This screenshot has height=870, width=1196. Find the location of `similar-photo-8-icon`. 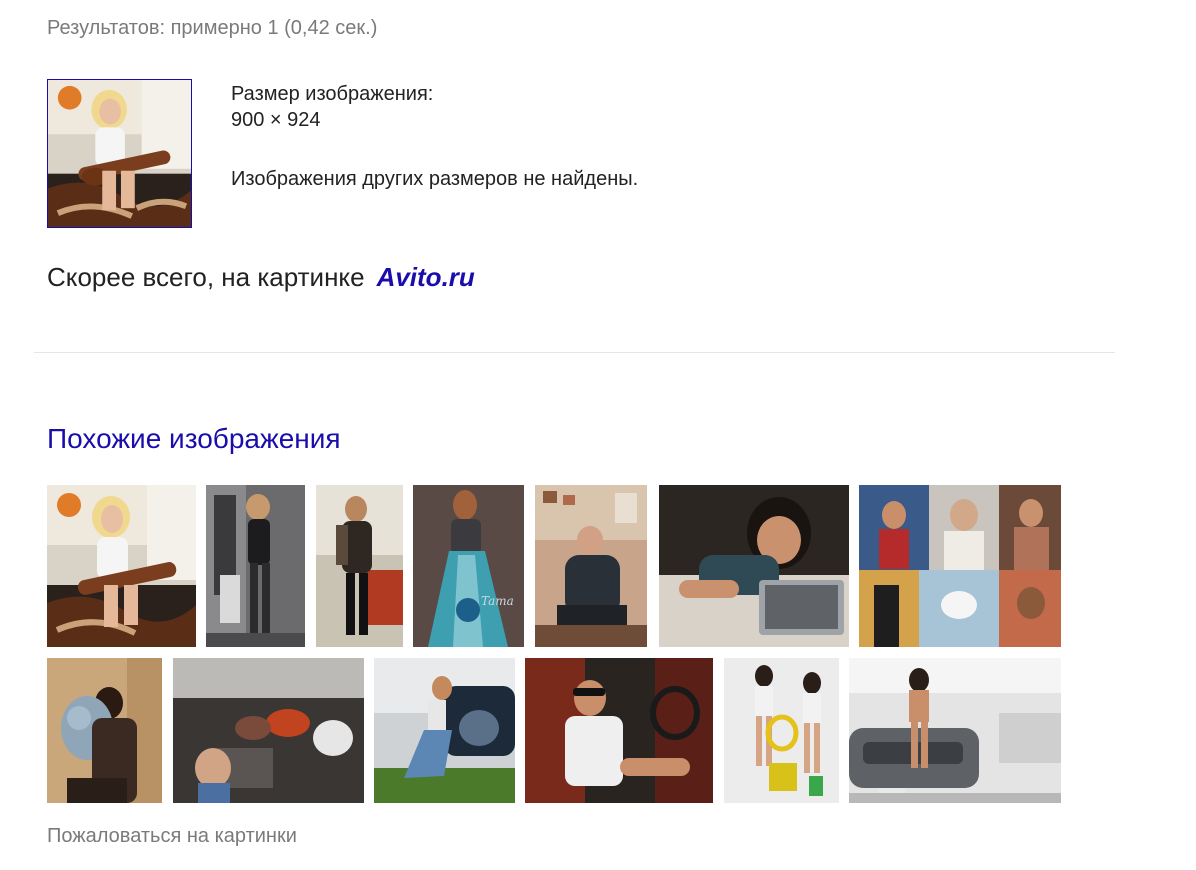

similar-photo-8-icon is located at coordinates (104, 730).